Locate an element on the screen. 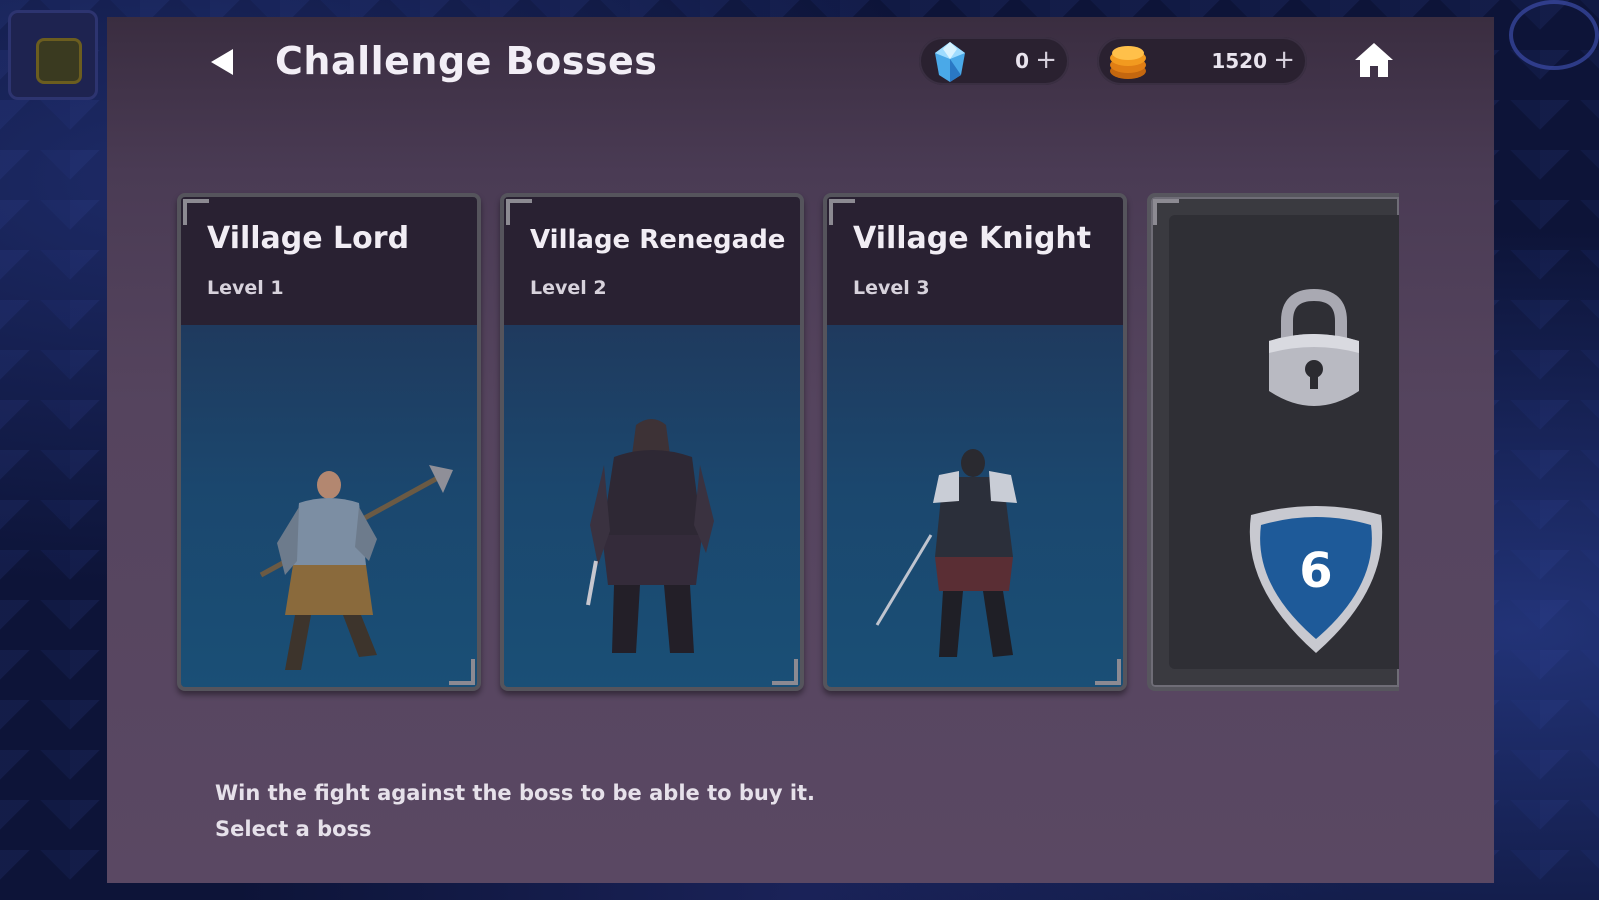 The width and height of the screenshot is (1599, 900). boss-card-village-knight: Village Knight Level 3 is located at coordinates (975, 442).